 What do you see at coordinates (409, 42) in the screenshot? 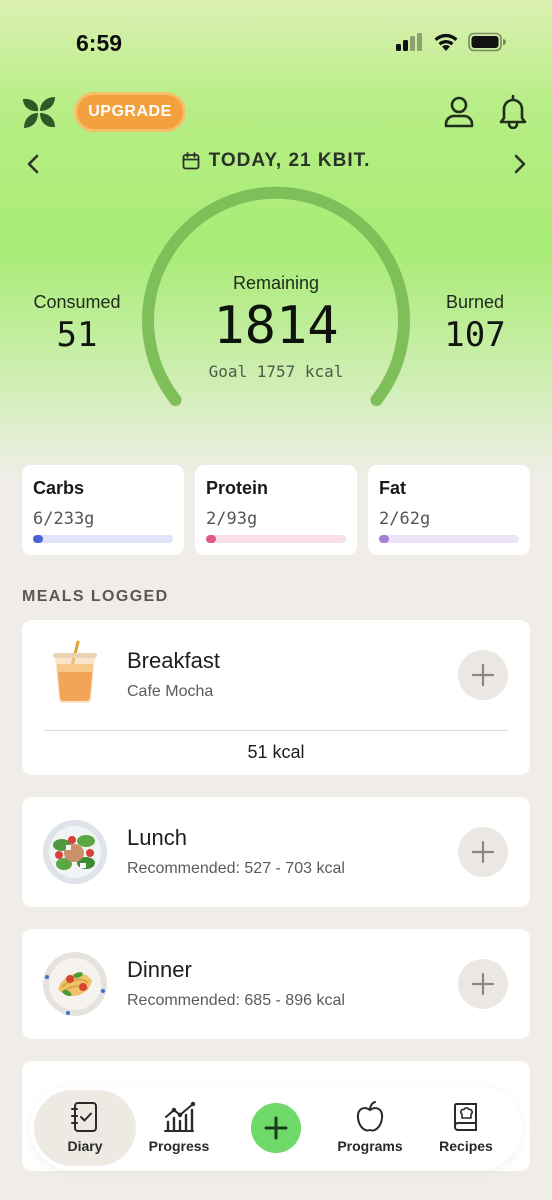
I see `cellular-signal-icon` at bounding box center [409, 42].